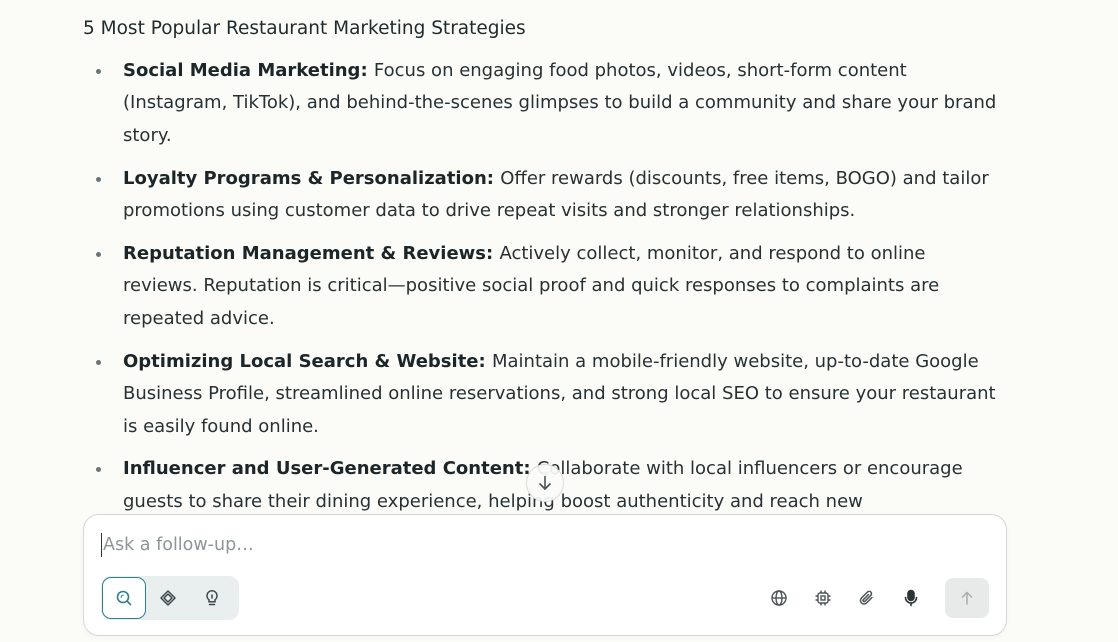  Describe the element at coordinates (311, 254) in the screenshot. I see `strategy-title: Reputation Management & Reviews:` at that location.